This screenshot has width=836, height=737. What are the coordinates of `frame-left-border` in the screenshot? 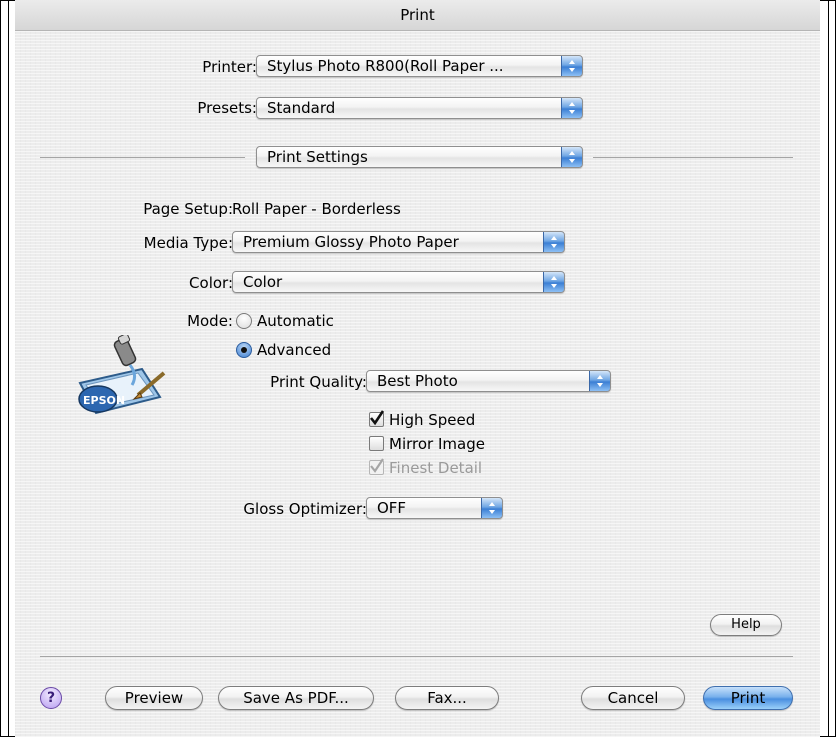 It's located at (8, 368).